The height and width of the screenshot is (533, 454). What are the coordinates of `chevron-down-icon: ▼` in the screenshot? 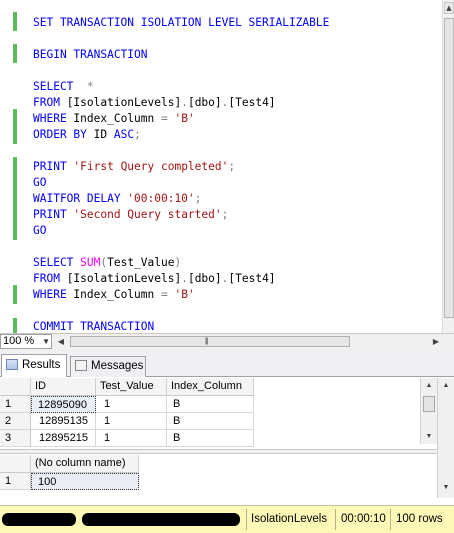 It's located at (46, 341).